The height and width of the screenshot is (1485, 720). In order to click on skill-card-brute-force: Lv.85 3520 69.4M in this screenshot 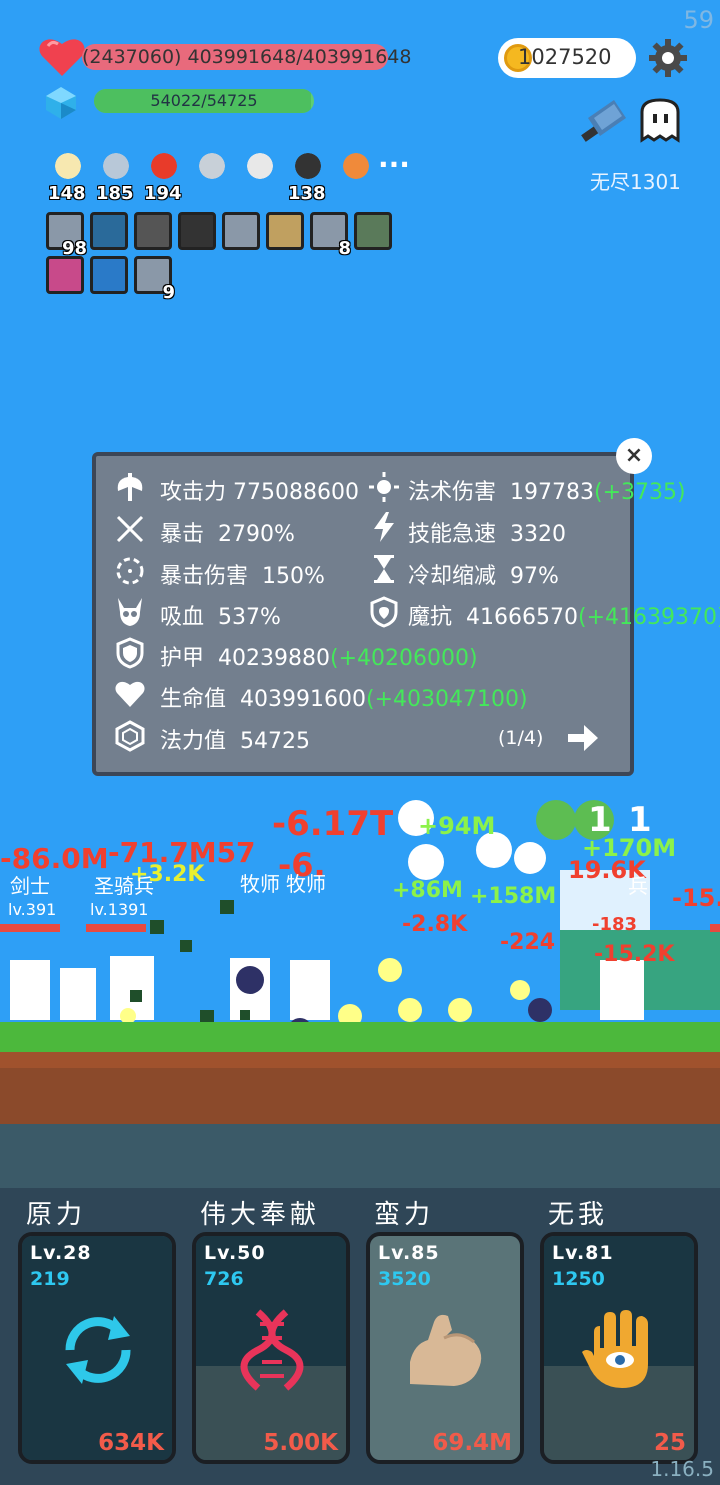, I will do `click(445, 1348)`.